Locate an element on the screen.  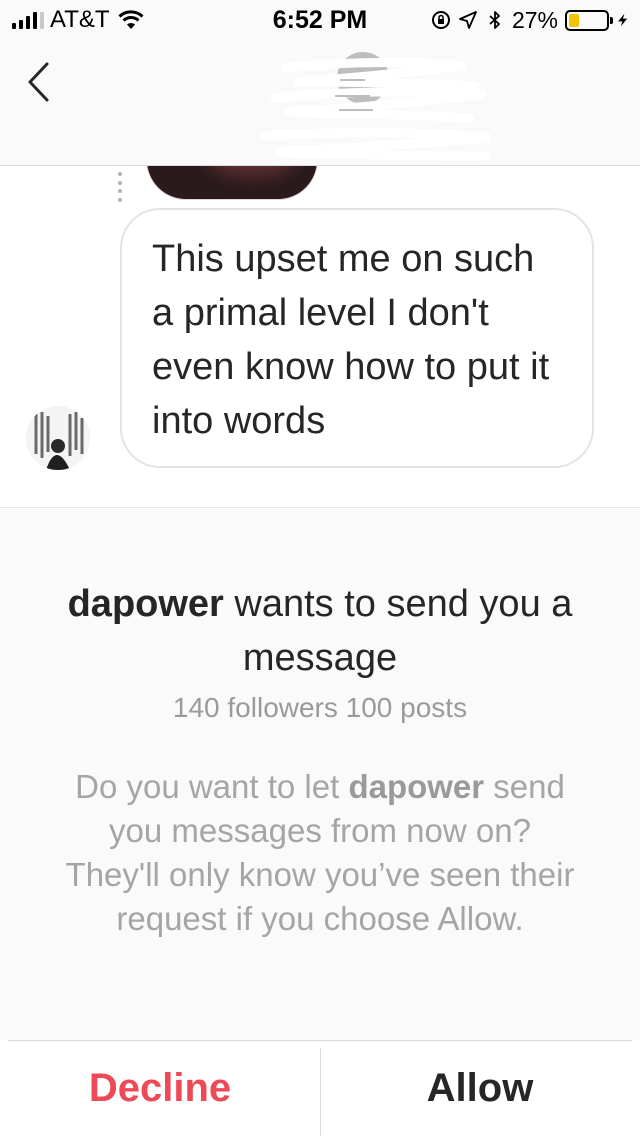
shared-media-thumbnail is located at coordinates (232, 183).